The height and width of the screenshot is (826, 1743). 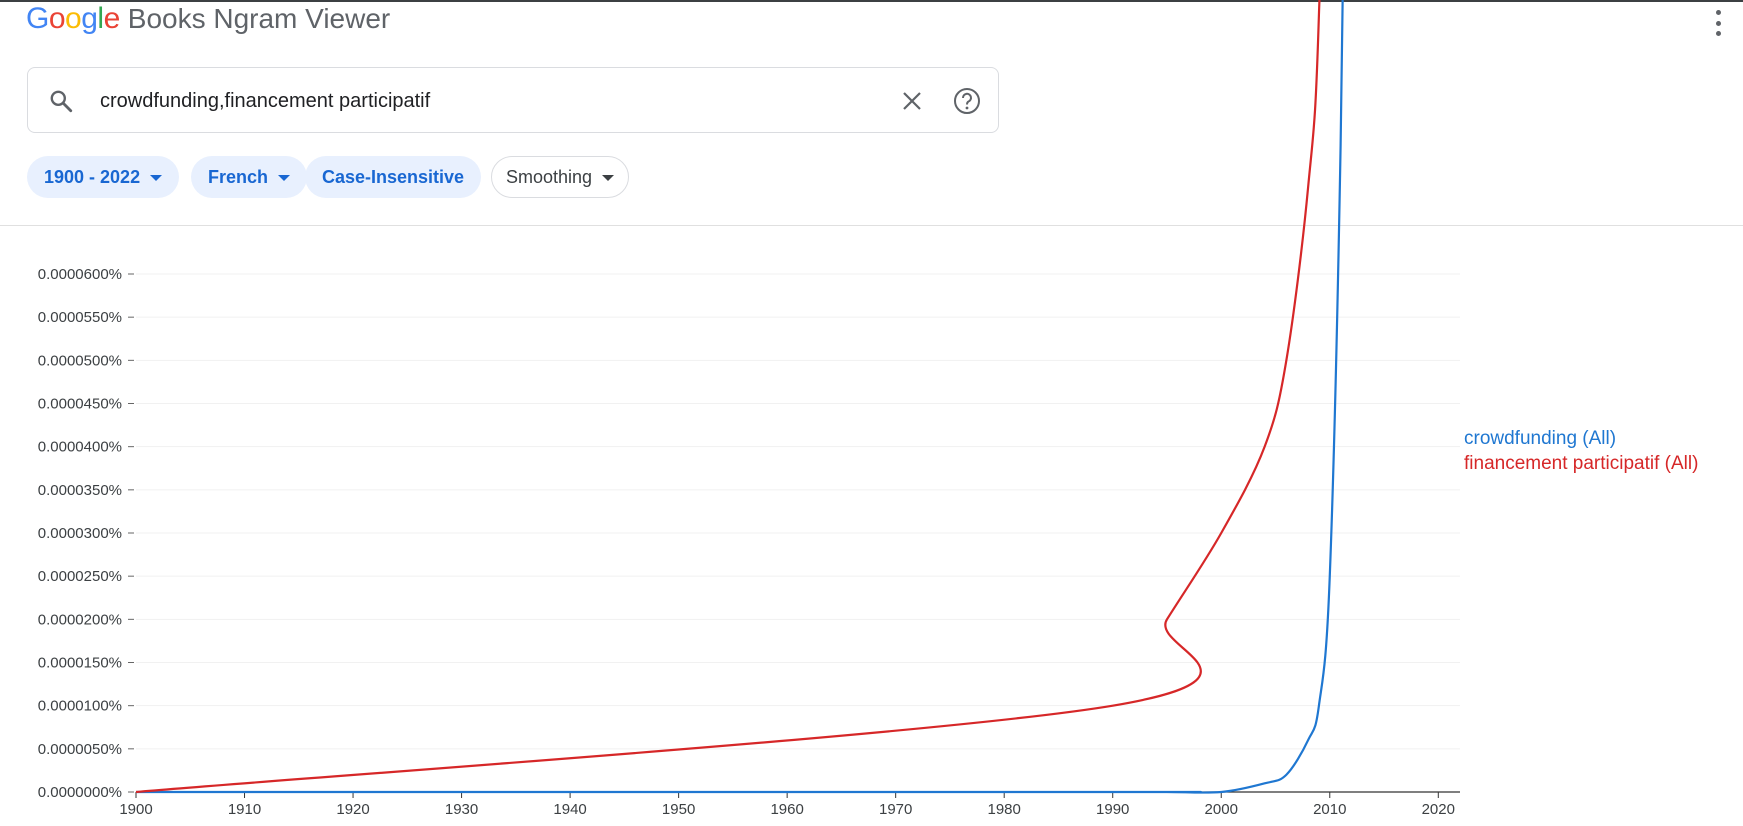 I want to click on y-tick-label: 0.0000200%, so click(x=80, y=619).